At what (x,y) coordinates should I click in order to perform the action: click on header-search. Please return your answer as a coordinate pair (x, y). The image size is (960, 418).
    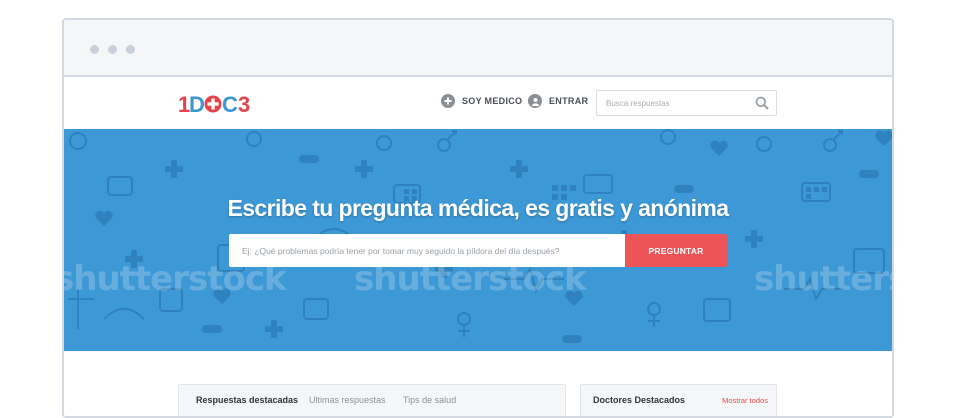
    Looking at the image, I should click on (686, 103).